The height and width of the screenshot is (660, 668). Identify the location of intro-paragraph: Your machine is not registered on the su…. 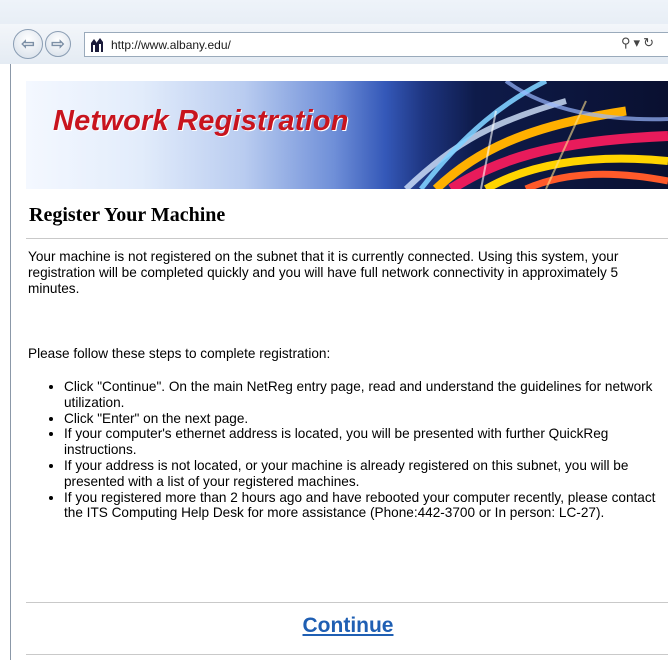
(323, 272).